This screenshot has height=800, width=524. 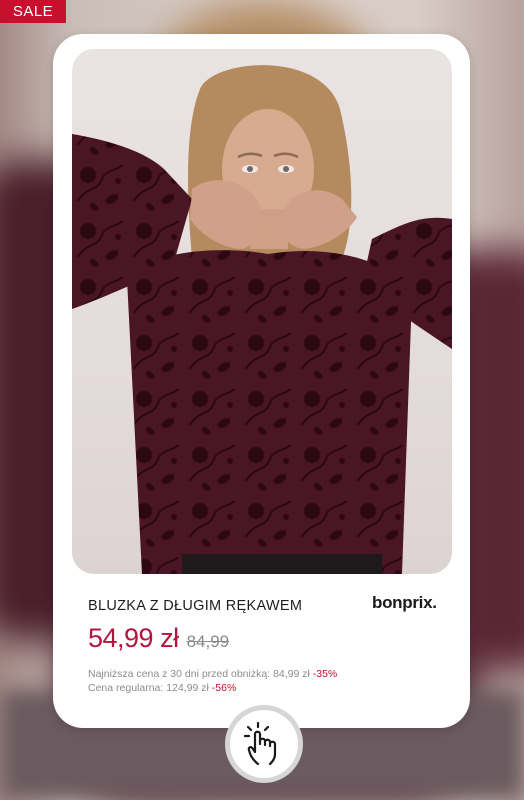 What do you see at coordinates (404, 602) in the screenshot?
I see `brand-logo: bonprix.` at bounding box center [404, 602].